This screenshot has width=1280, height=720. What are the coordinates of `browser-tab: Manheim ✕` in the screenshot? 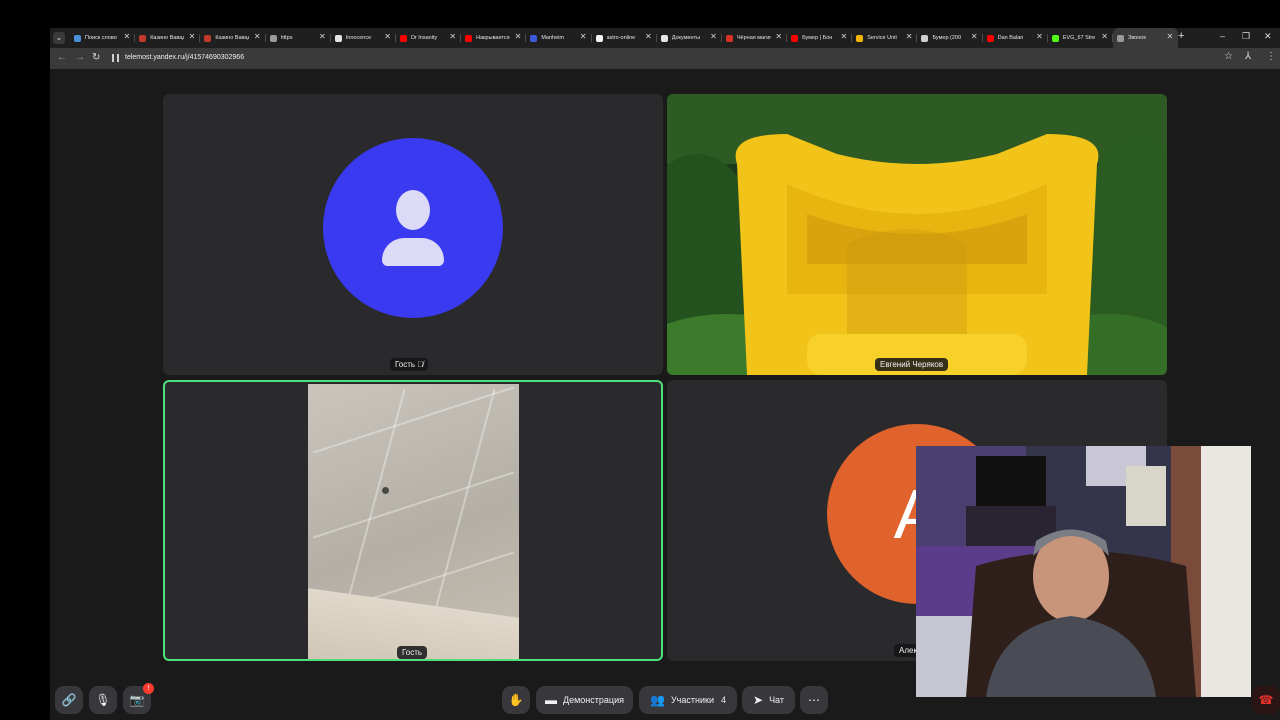 It's located at (559, 38).